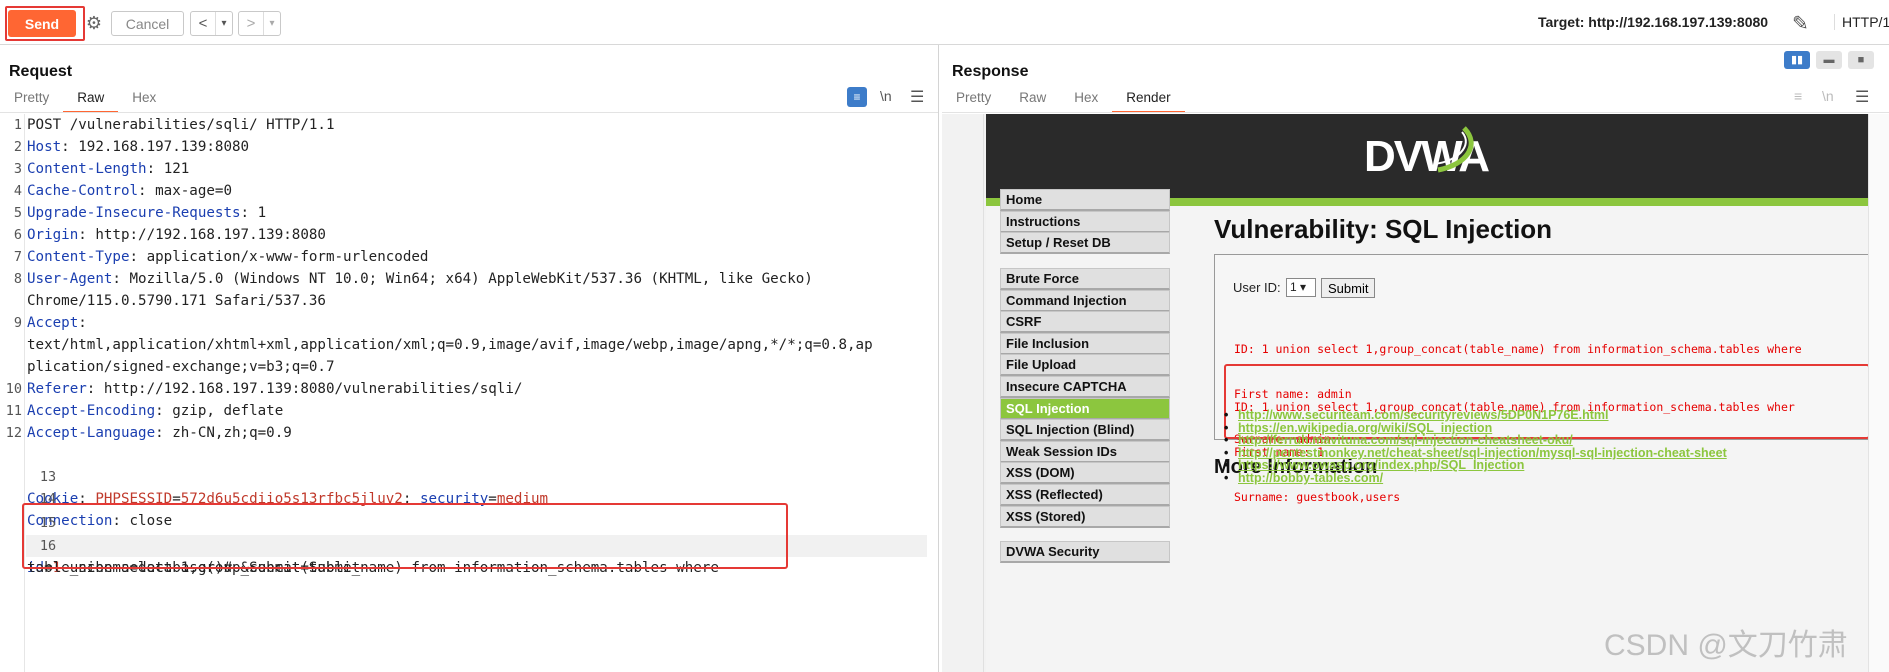  Describe the element at coordinates (1085, 221) in the screenshot. I see `dvwa-menu-item: Instructions` at that location.